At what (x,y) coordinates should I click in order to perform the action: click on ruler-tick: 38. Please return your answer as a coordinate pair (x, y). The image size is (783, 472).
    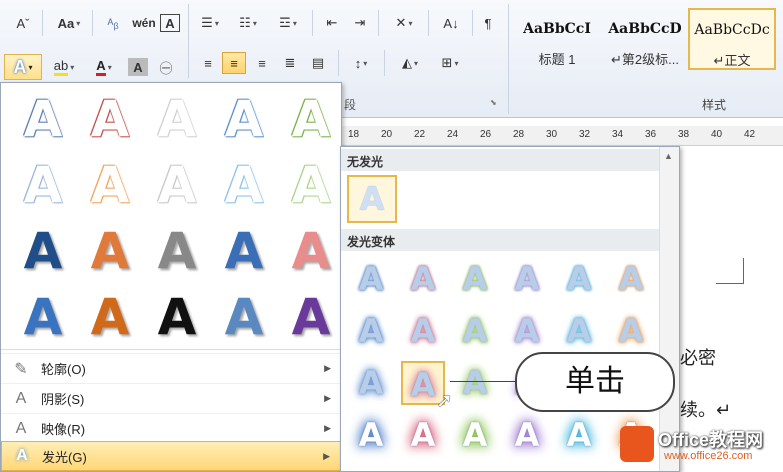
    Looking at the image, I should click on (684, 134).